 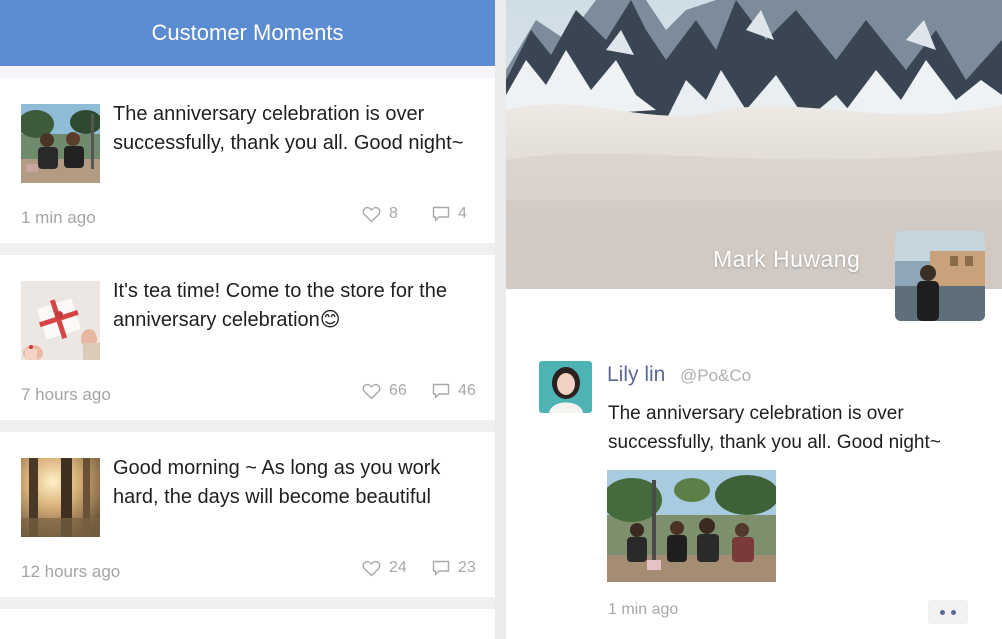 What do you see at coordinates (398, 567) in the screenshot?
I see `like-count: 24` at bounding box center [398, 567].